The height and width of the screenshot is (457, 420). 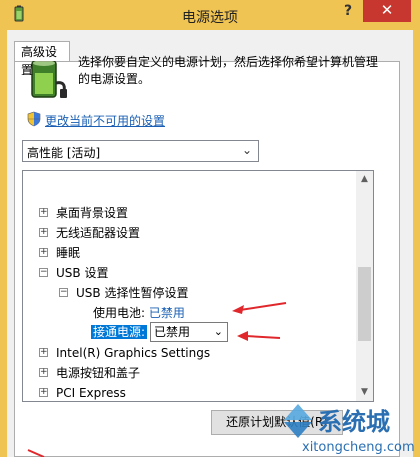 I want to click on site-watermark: 系统城 xitongcheng.com, so click(x=349, y=429).